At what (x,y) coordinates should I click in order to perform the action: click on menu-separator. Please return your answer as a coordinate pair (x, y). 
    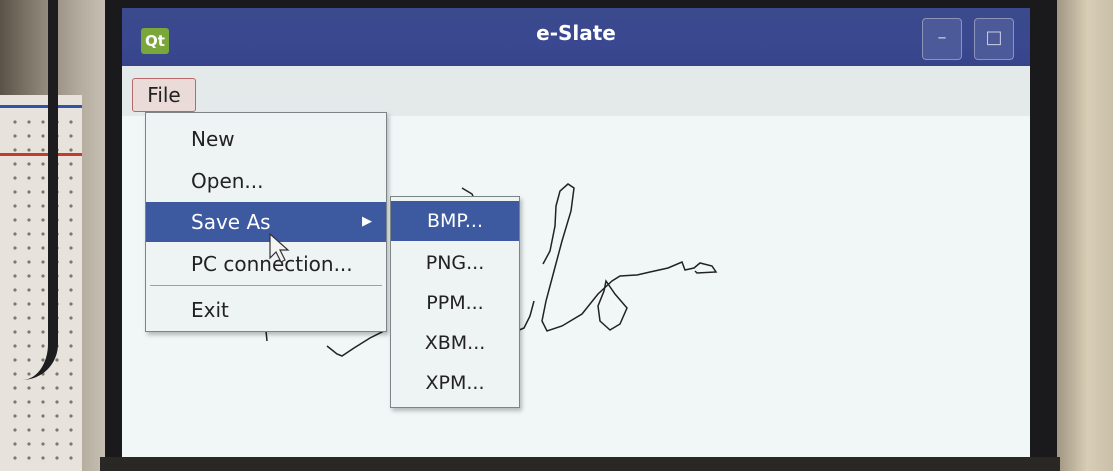
    Looking at the image, I should click on (266, 285).